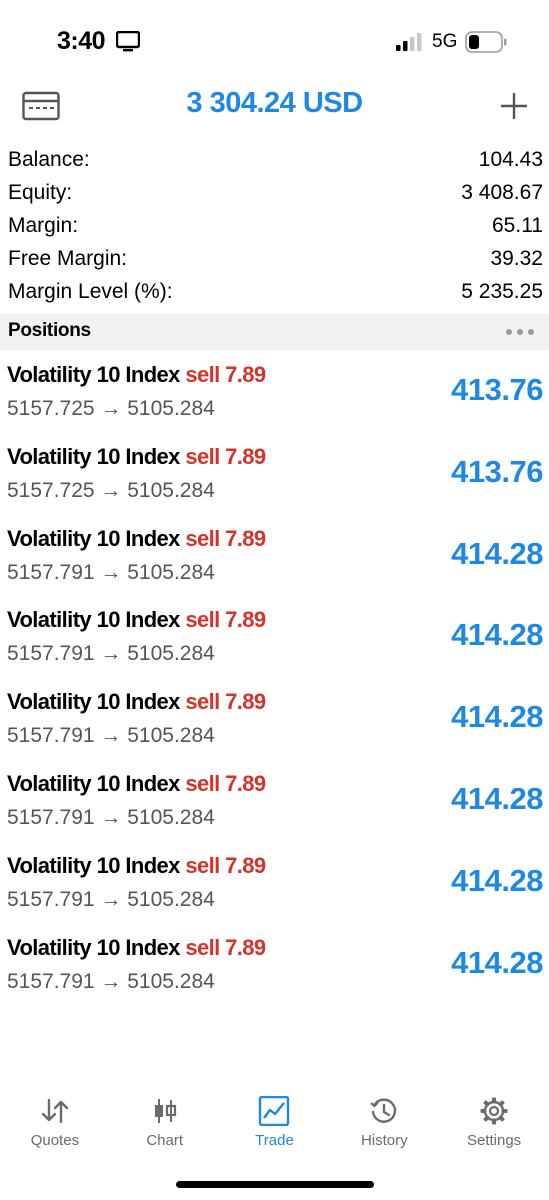 The width and height of the screenshot is (549, 1200). I want to click on bottom-tab-bar: Quotes Chart Trade History Settings, so click(274, 1125).